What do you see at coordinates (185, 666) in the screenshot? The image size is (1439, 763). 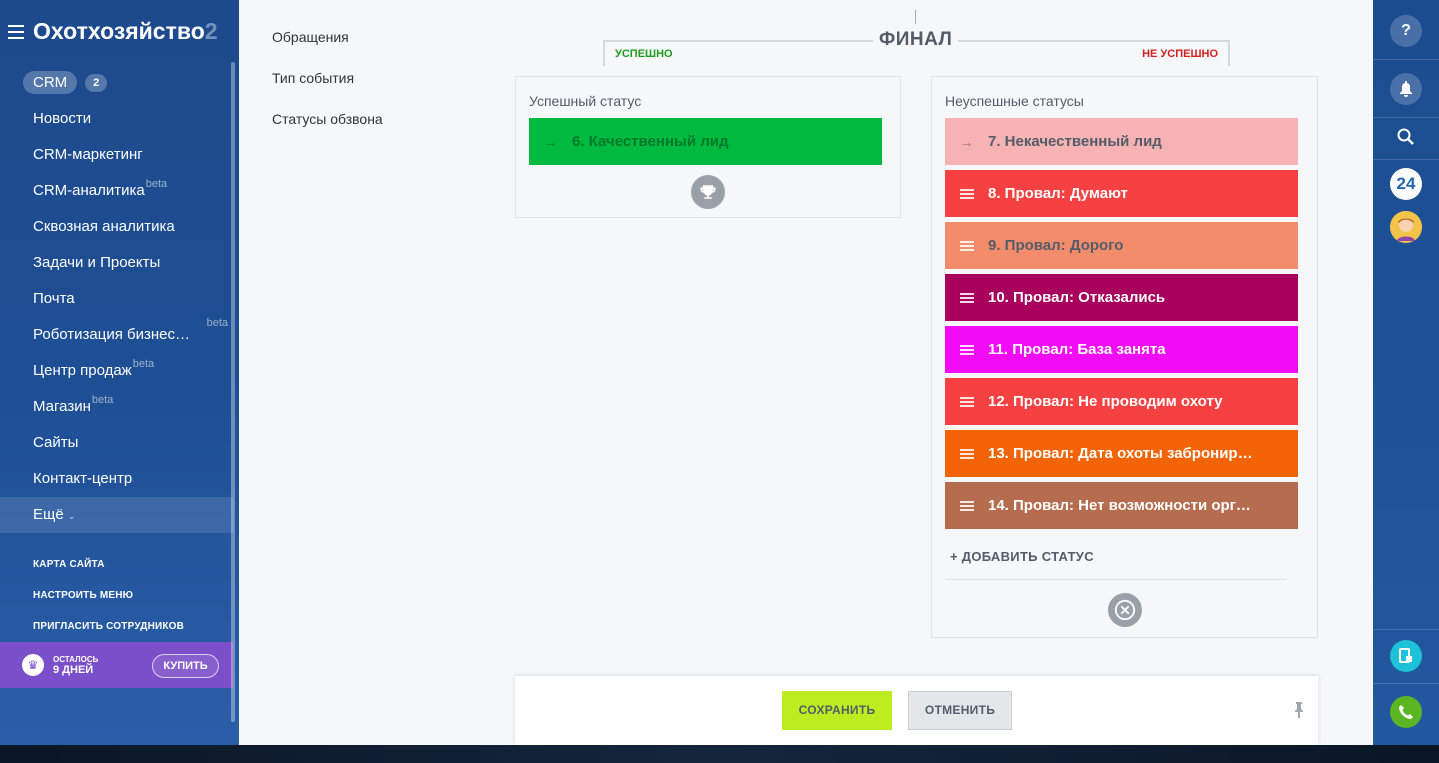 I see `buy-button: КУПИТЬ` at bounding box center [185, 666].